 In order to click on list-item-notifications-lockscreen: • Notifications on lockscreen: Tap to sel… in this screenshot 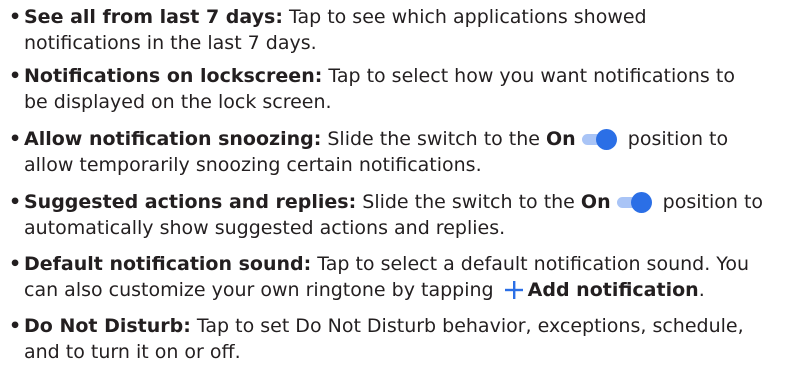, I will do `click(397, 89)`.